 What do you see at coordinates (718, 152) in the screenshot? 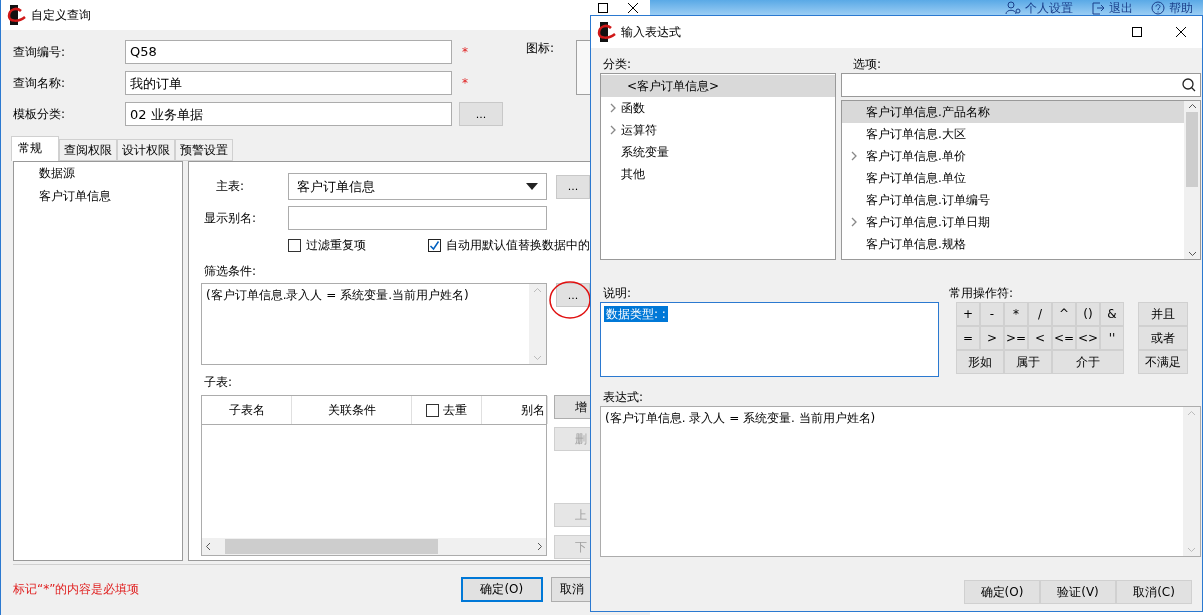
I see `list-item: 系统变量` at bounding box center [718, 152].